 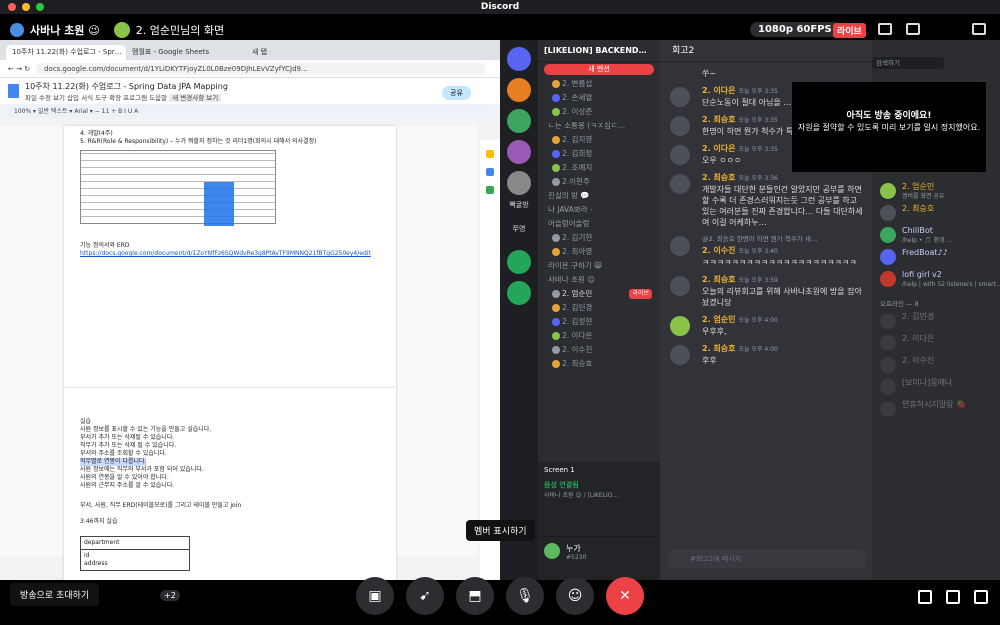 I want to click on chat-icon, so click(x=979, y=29).